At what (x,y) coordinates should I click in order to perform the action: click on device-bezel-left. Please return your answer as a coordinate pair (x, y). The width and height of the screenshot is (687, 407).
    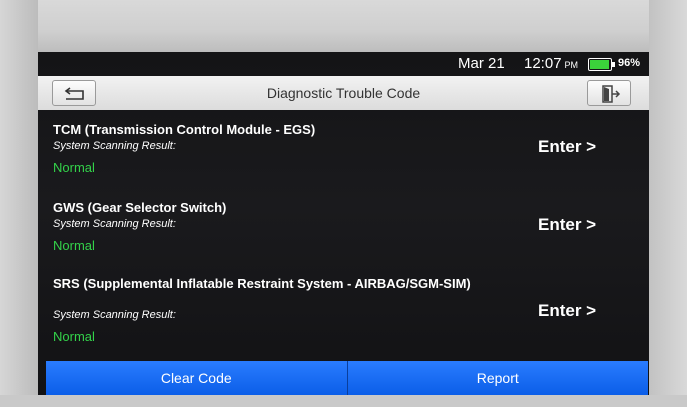
    Looking at the image, I should click on (19, 203).